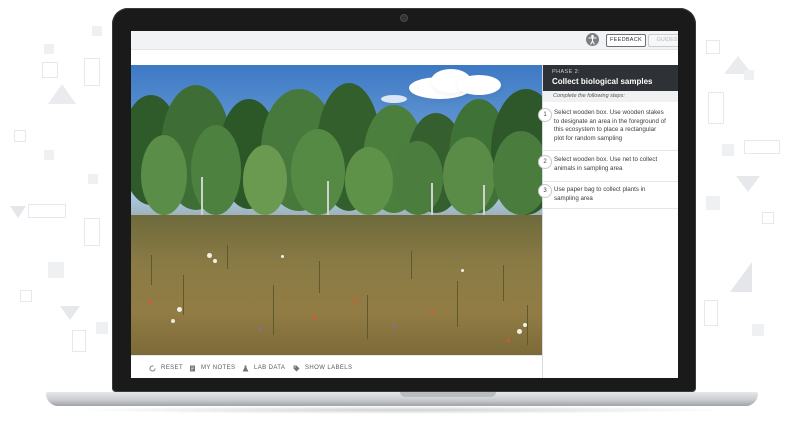 The height and width of the screenshot is (424, 804). What do you see at coordinates (600, 189) in the screenshot?
I see `step-line: Use paper bag to collect plants in` at bounding box center [600, 189].